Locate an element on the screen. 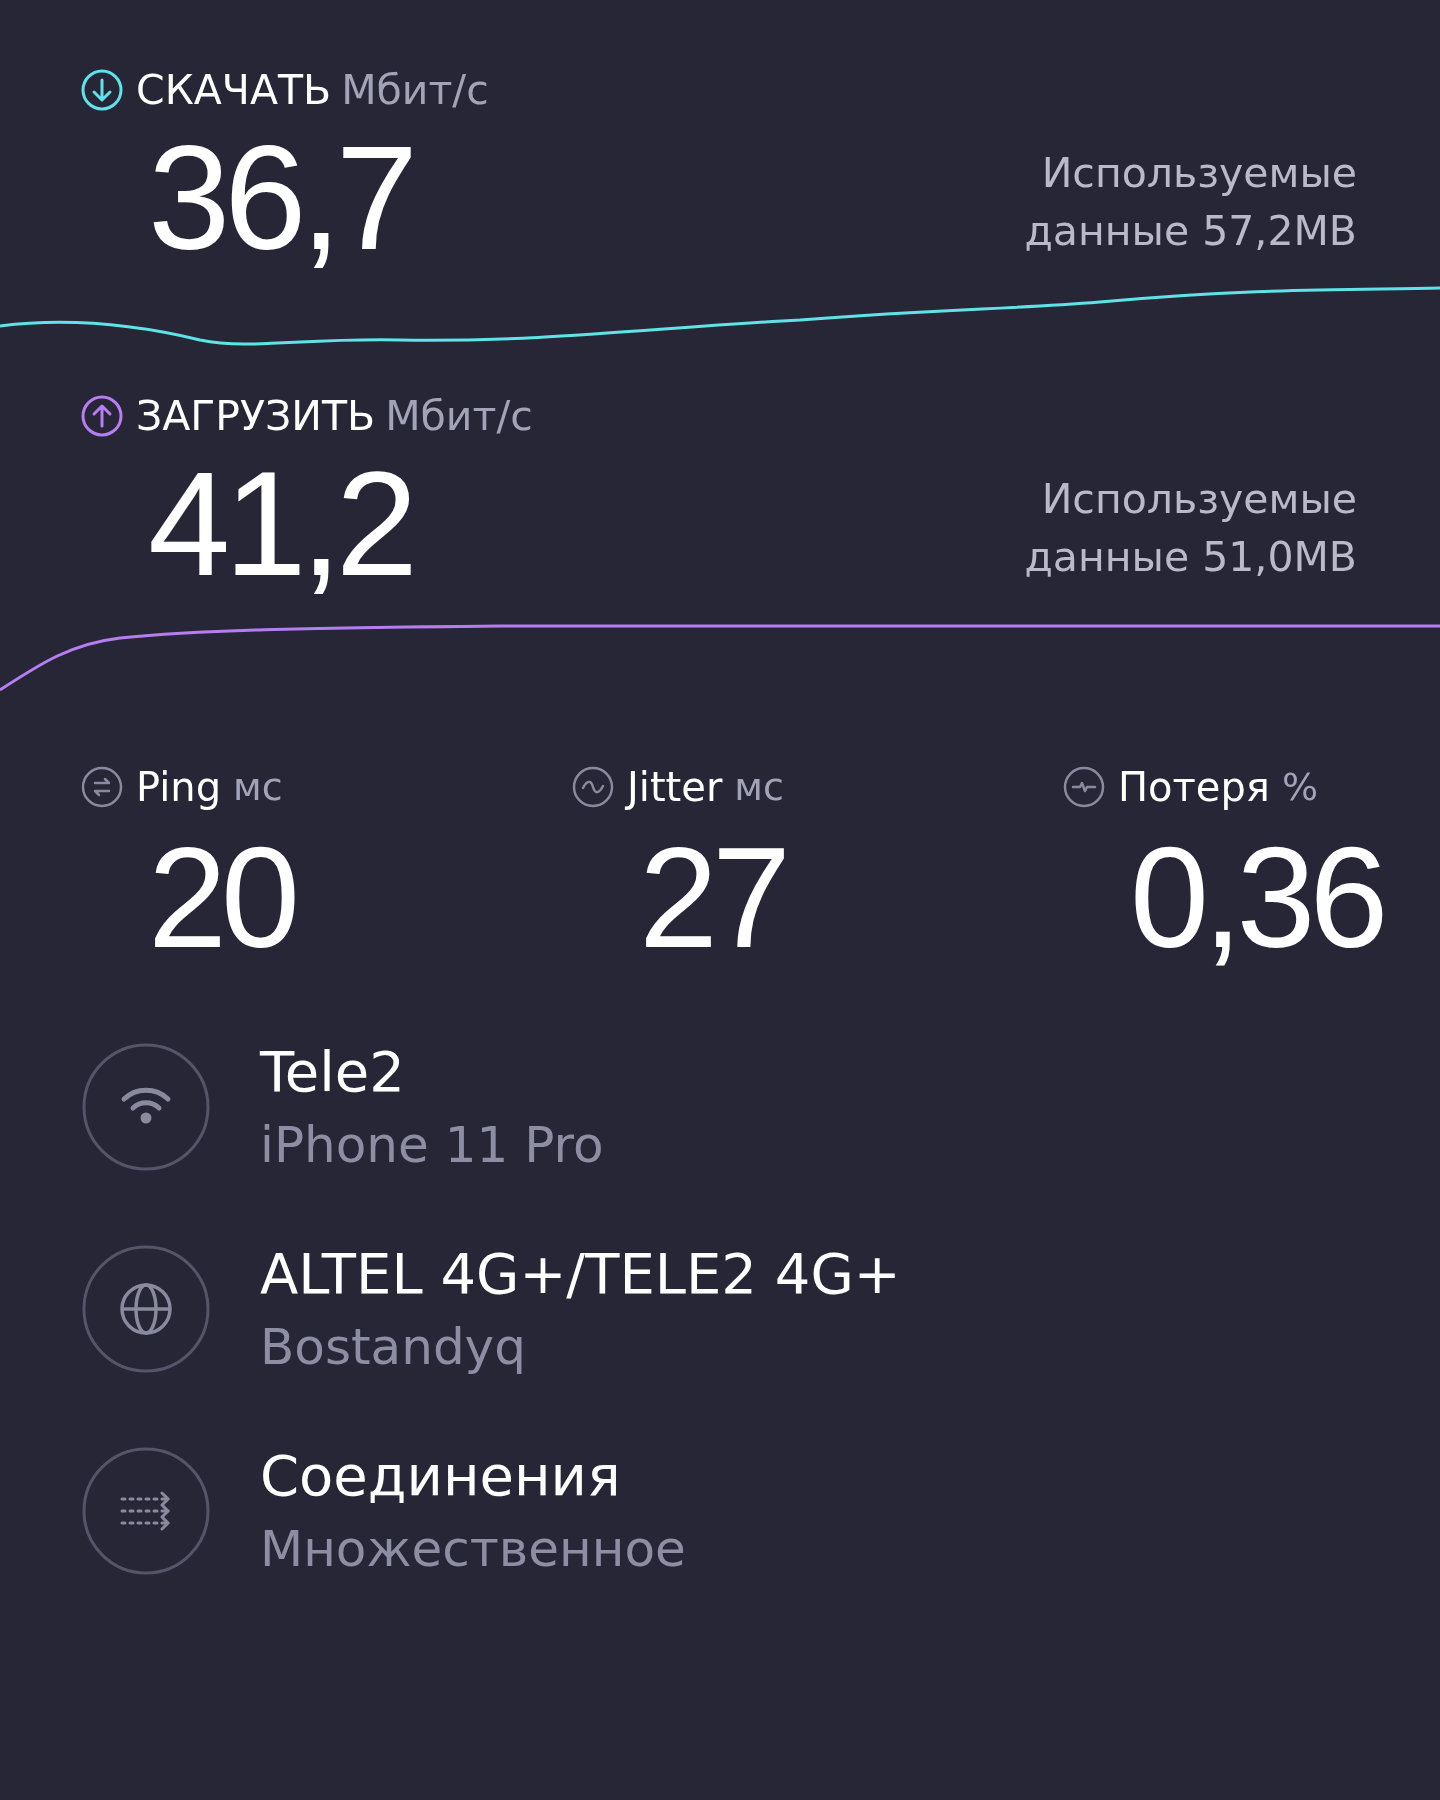  info-title: ALTEL 4G+/TELE2 4G+ is located at coordinates (580, 1274).